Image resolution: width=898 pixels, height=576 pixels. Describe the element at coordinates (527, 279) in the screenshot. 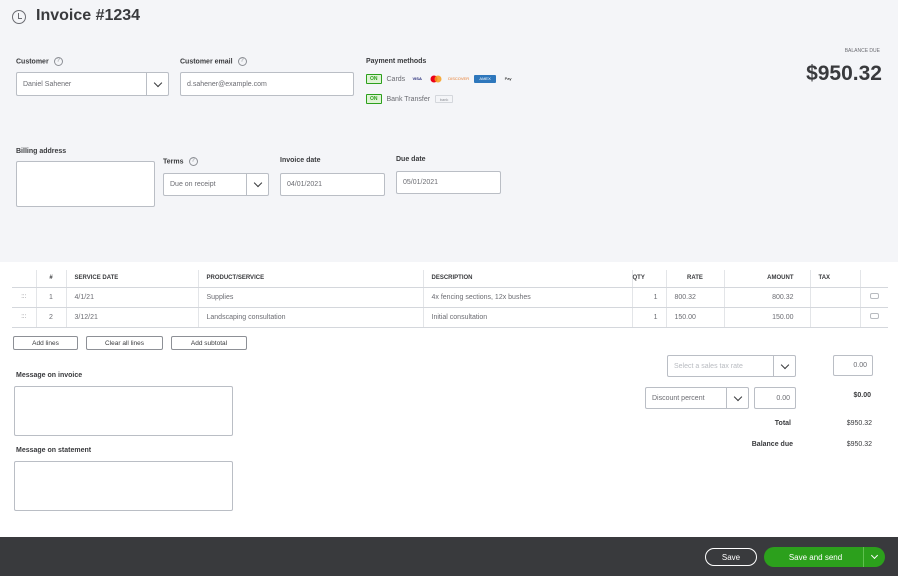

I see `col-description: DESCRIPTION` at that location.